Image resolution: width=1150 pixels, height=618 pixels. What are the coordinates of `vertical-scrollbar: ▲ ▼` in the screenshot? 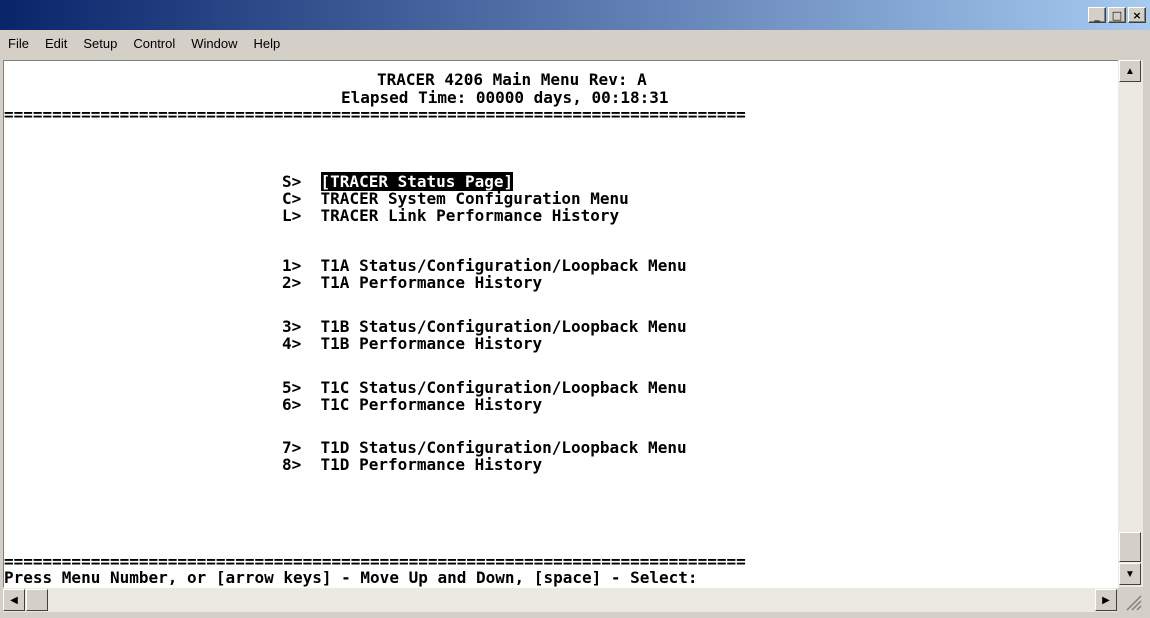 It's located at (1130, 323).